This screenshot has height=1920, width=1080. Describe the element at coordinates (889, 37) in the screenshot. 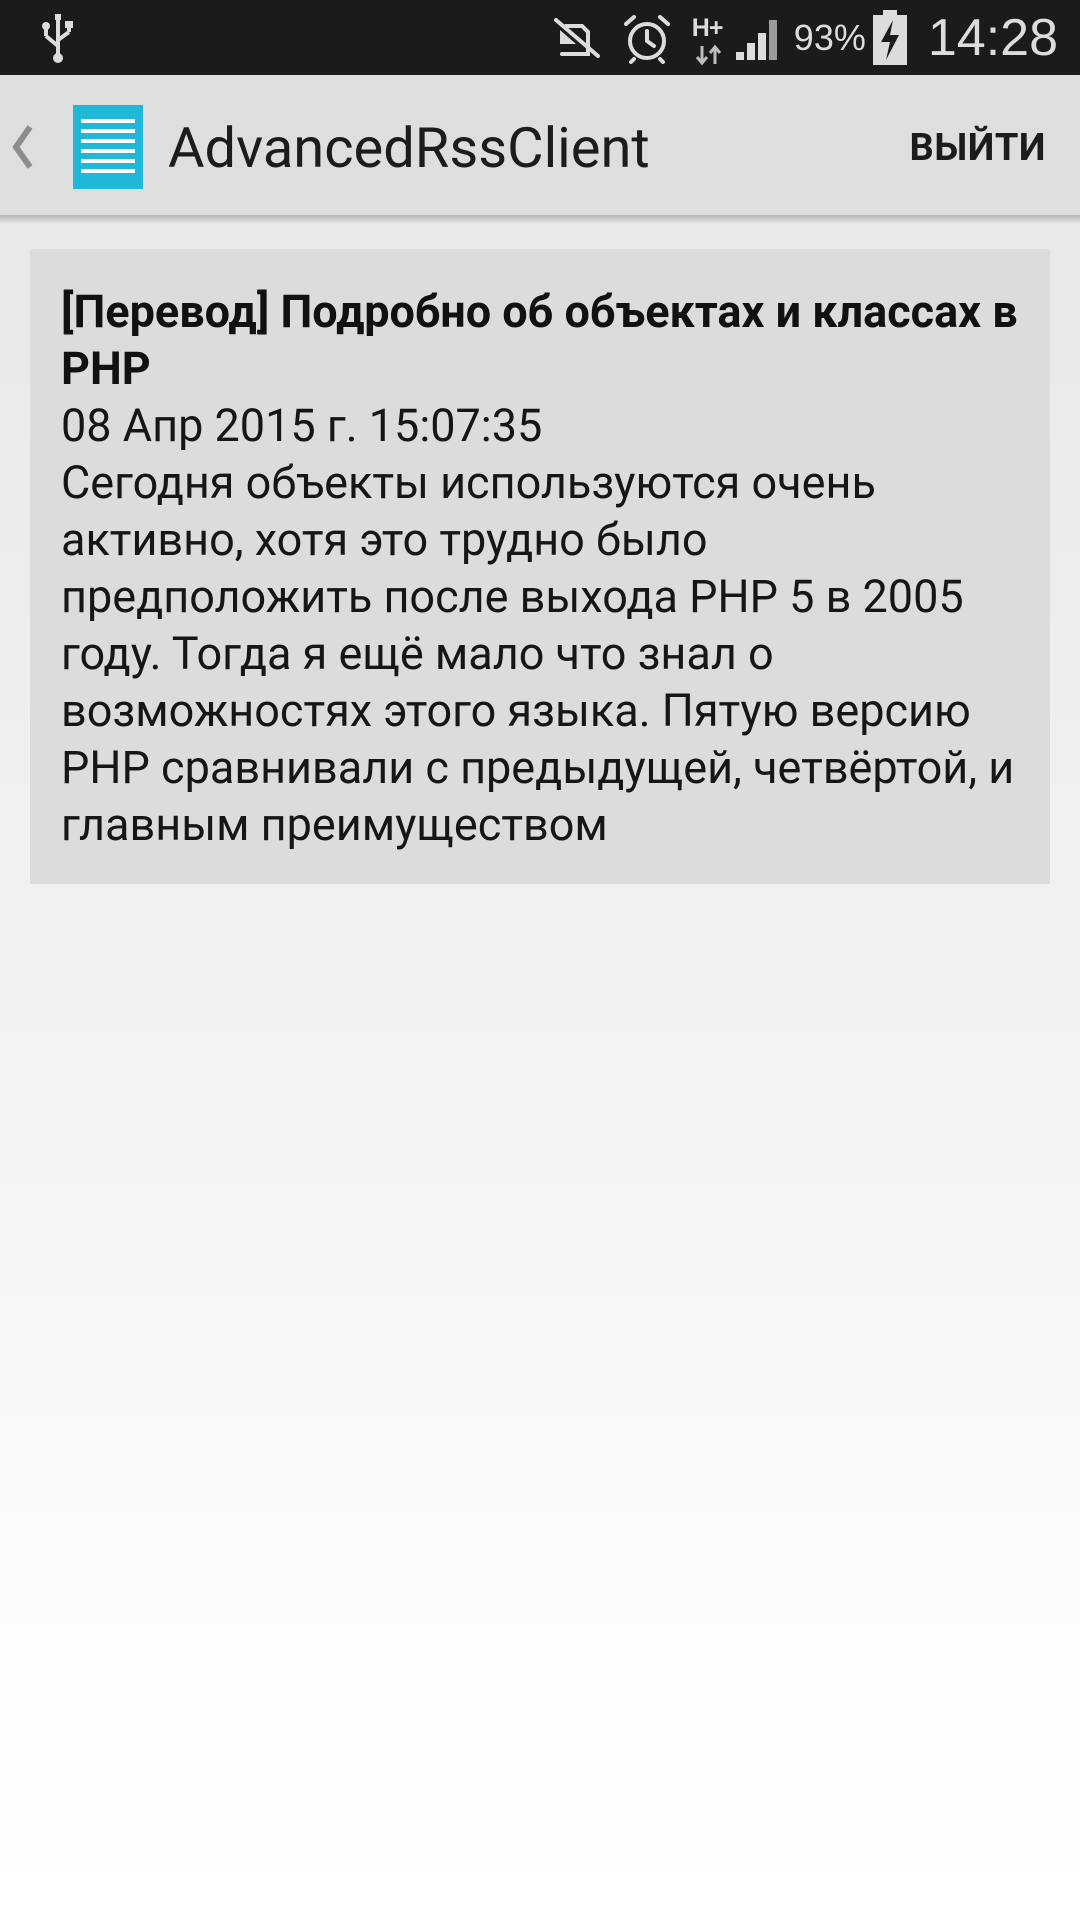

I see `battery-icon` at that location.